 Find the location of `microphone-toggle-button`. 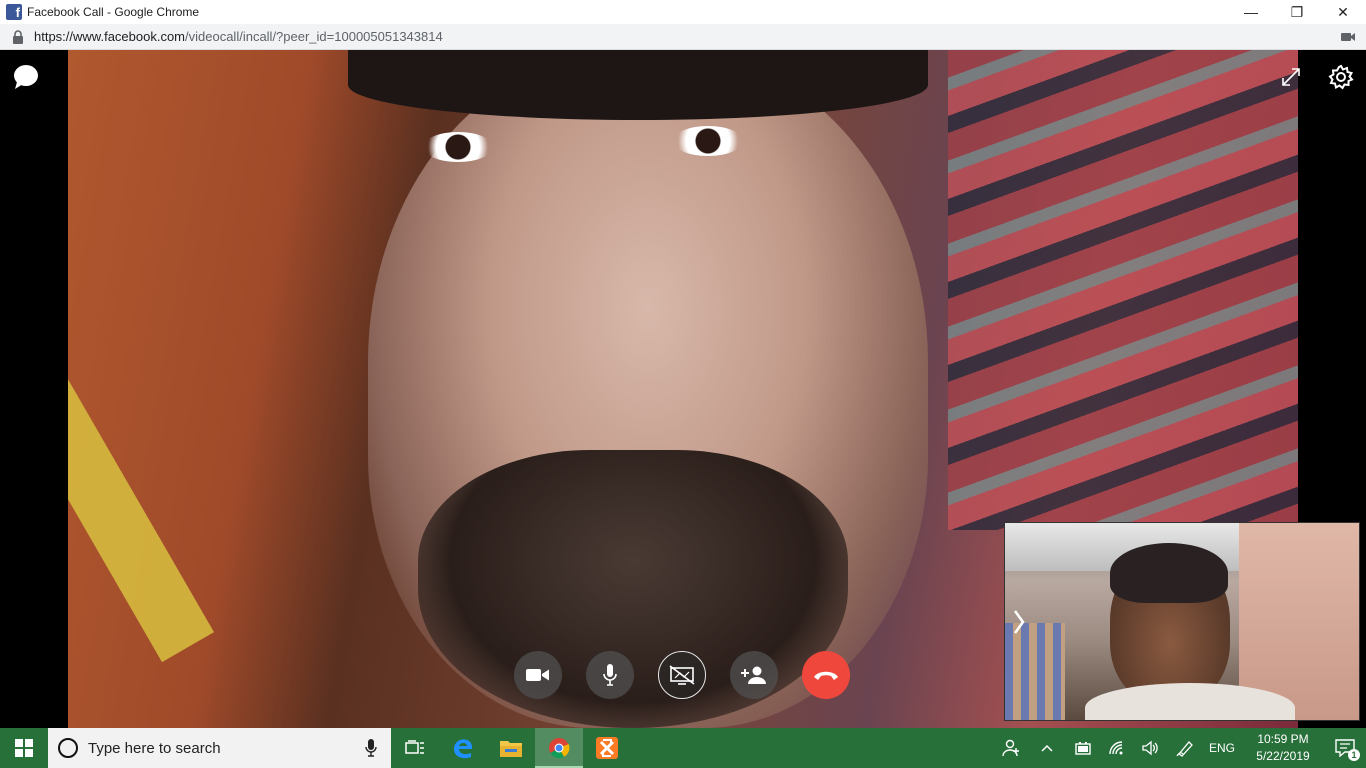

microphone-toggle-button is located at coordinates (610, 675).